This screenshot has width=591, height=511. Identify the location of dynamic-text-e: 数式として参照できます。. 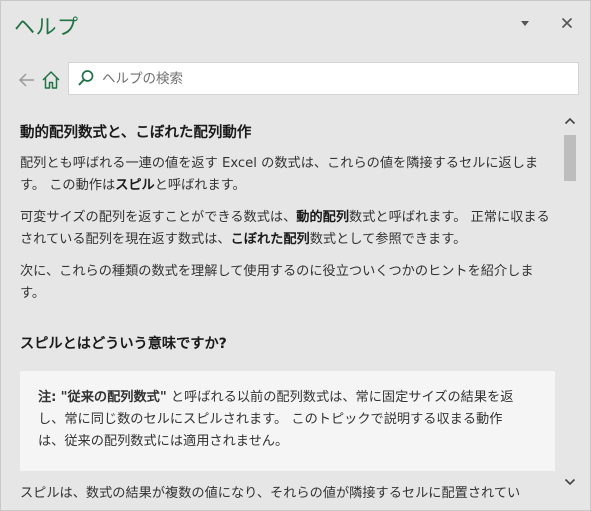
(388, 239).